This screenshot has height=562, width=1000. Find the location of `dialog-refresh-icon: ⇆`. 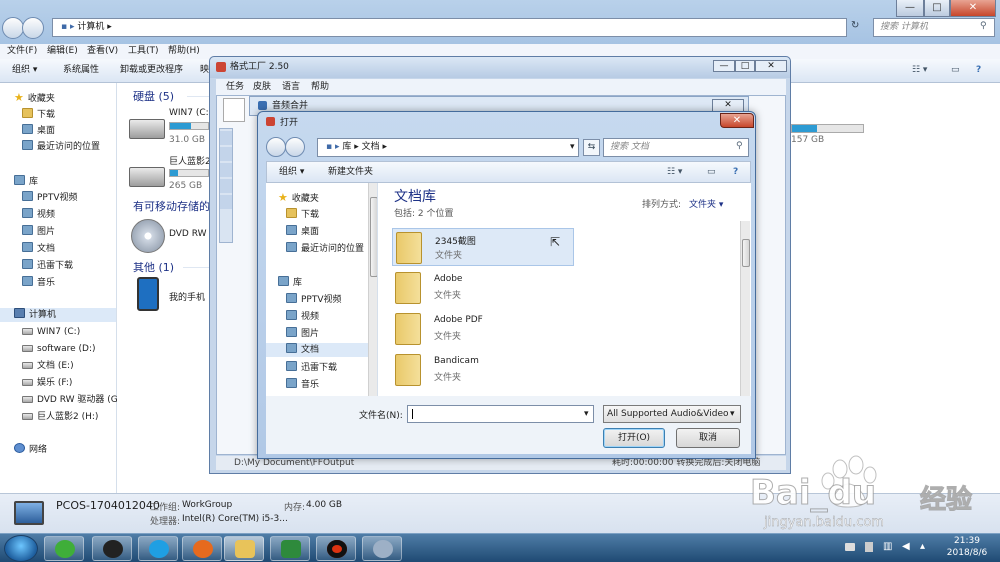

dialog-refresh-icon: ⇆ is located at coordinates (591, 147).